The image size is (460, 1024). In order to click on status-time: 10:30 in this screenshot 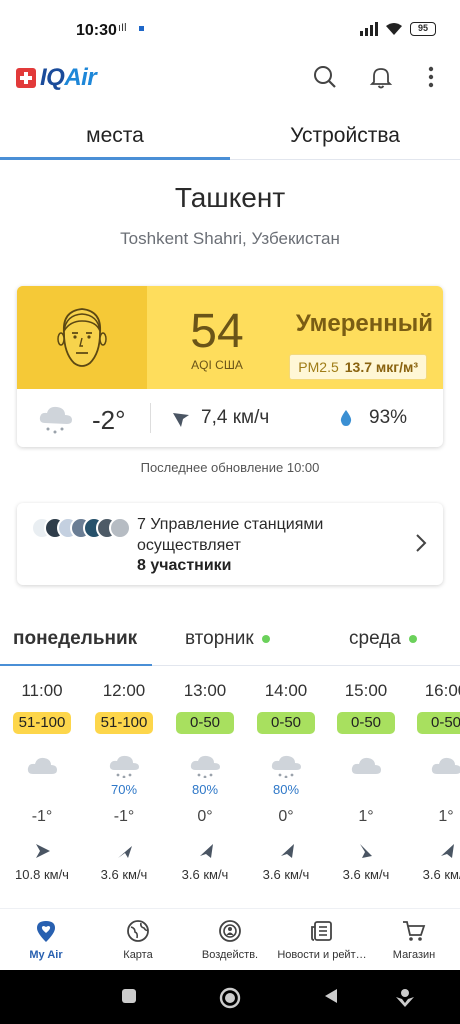, I will do `click(96, 30)`.